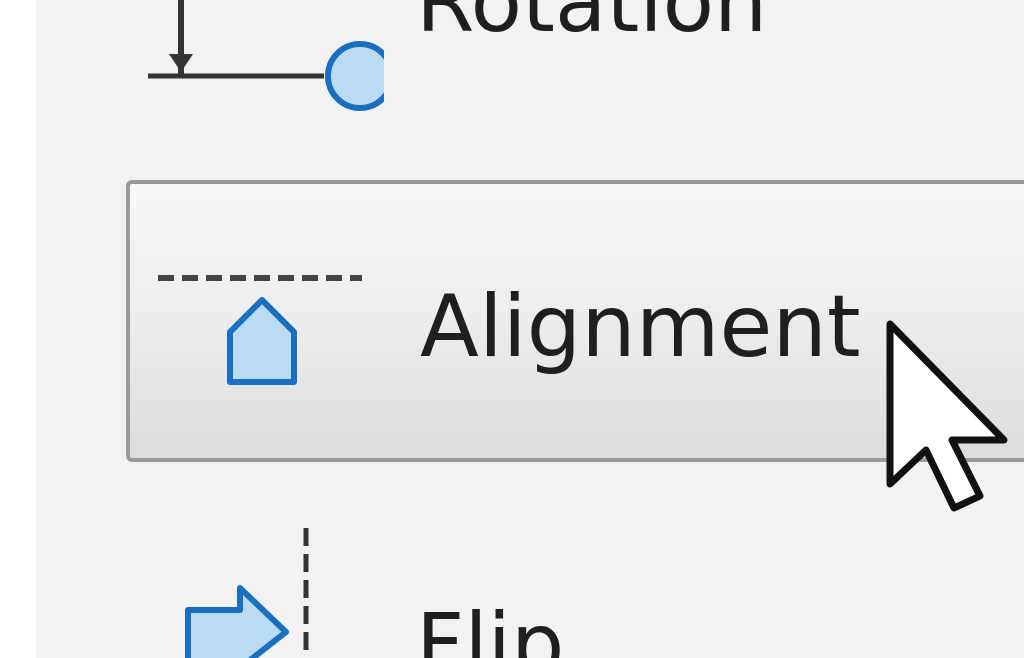 This screenshot has height=658, width=1024. Describe the element at coordinates (266, 55) in the screenshot. I see `rotation-icon` at that location.